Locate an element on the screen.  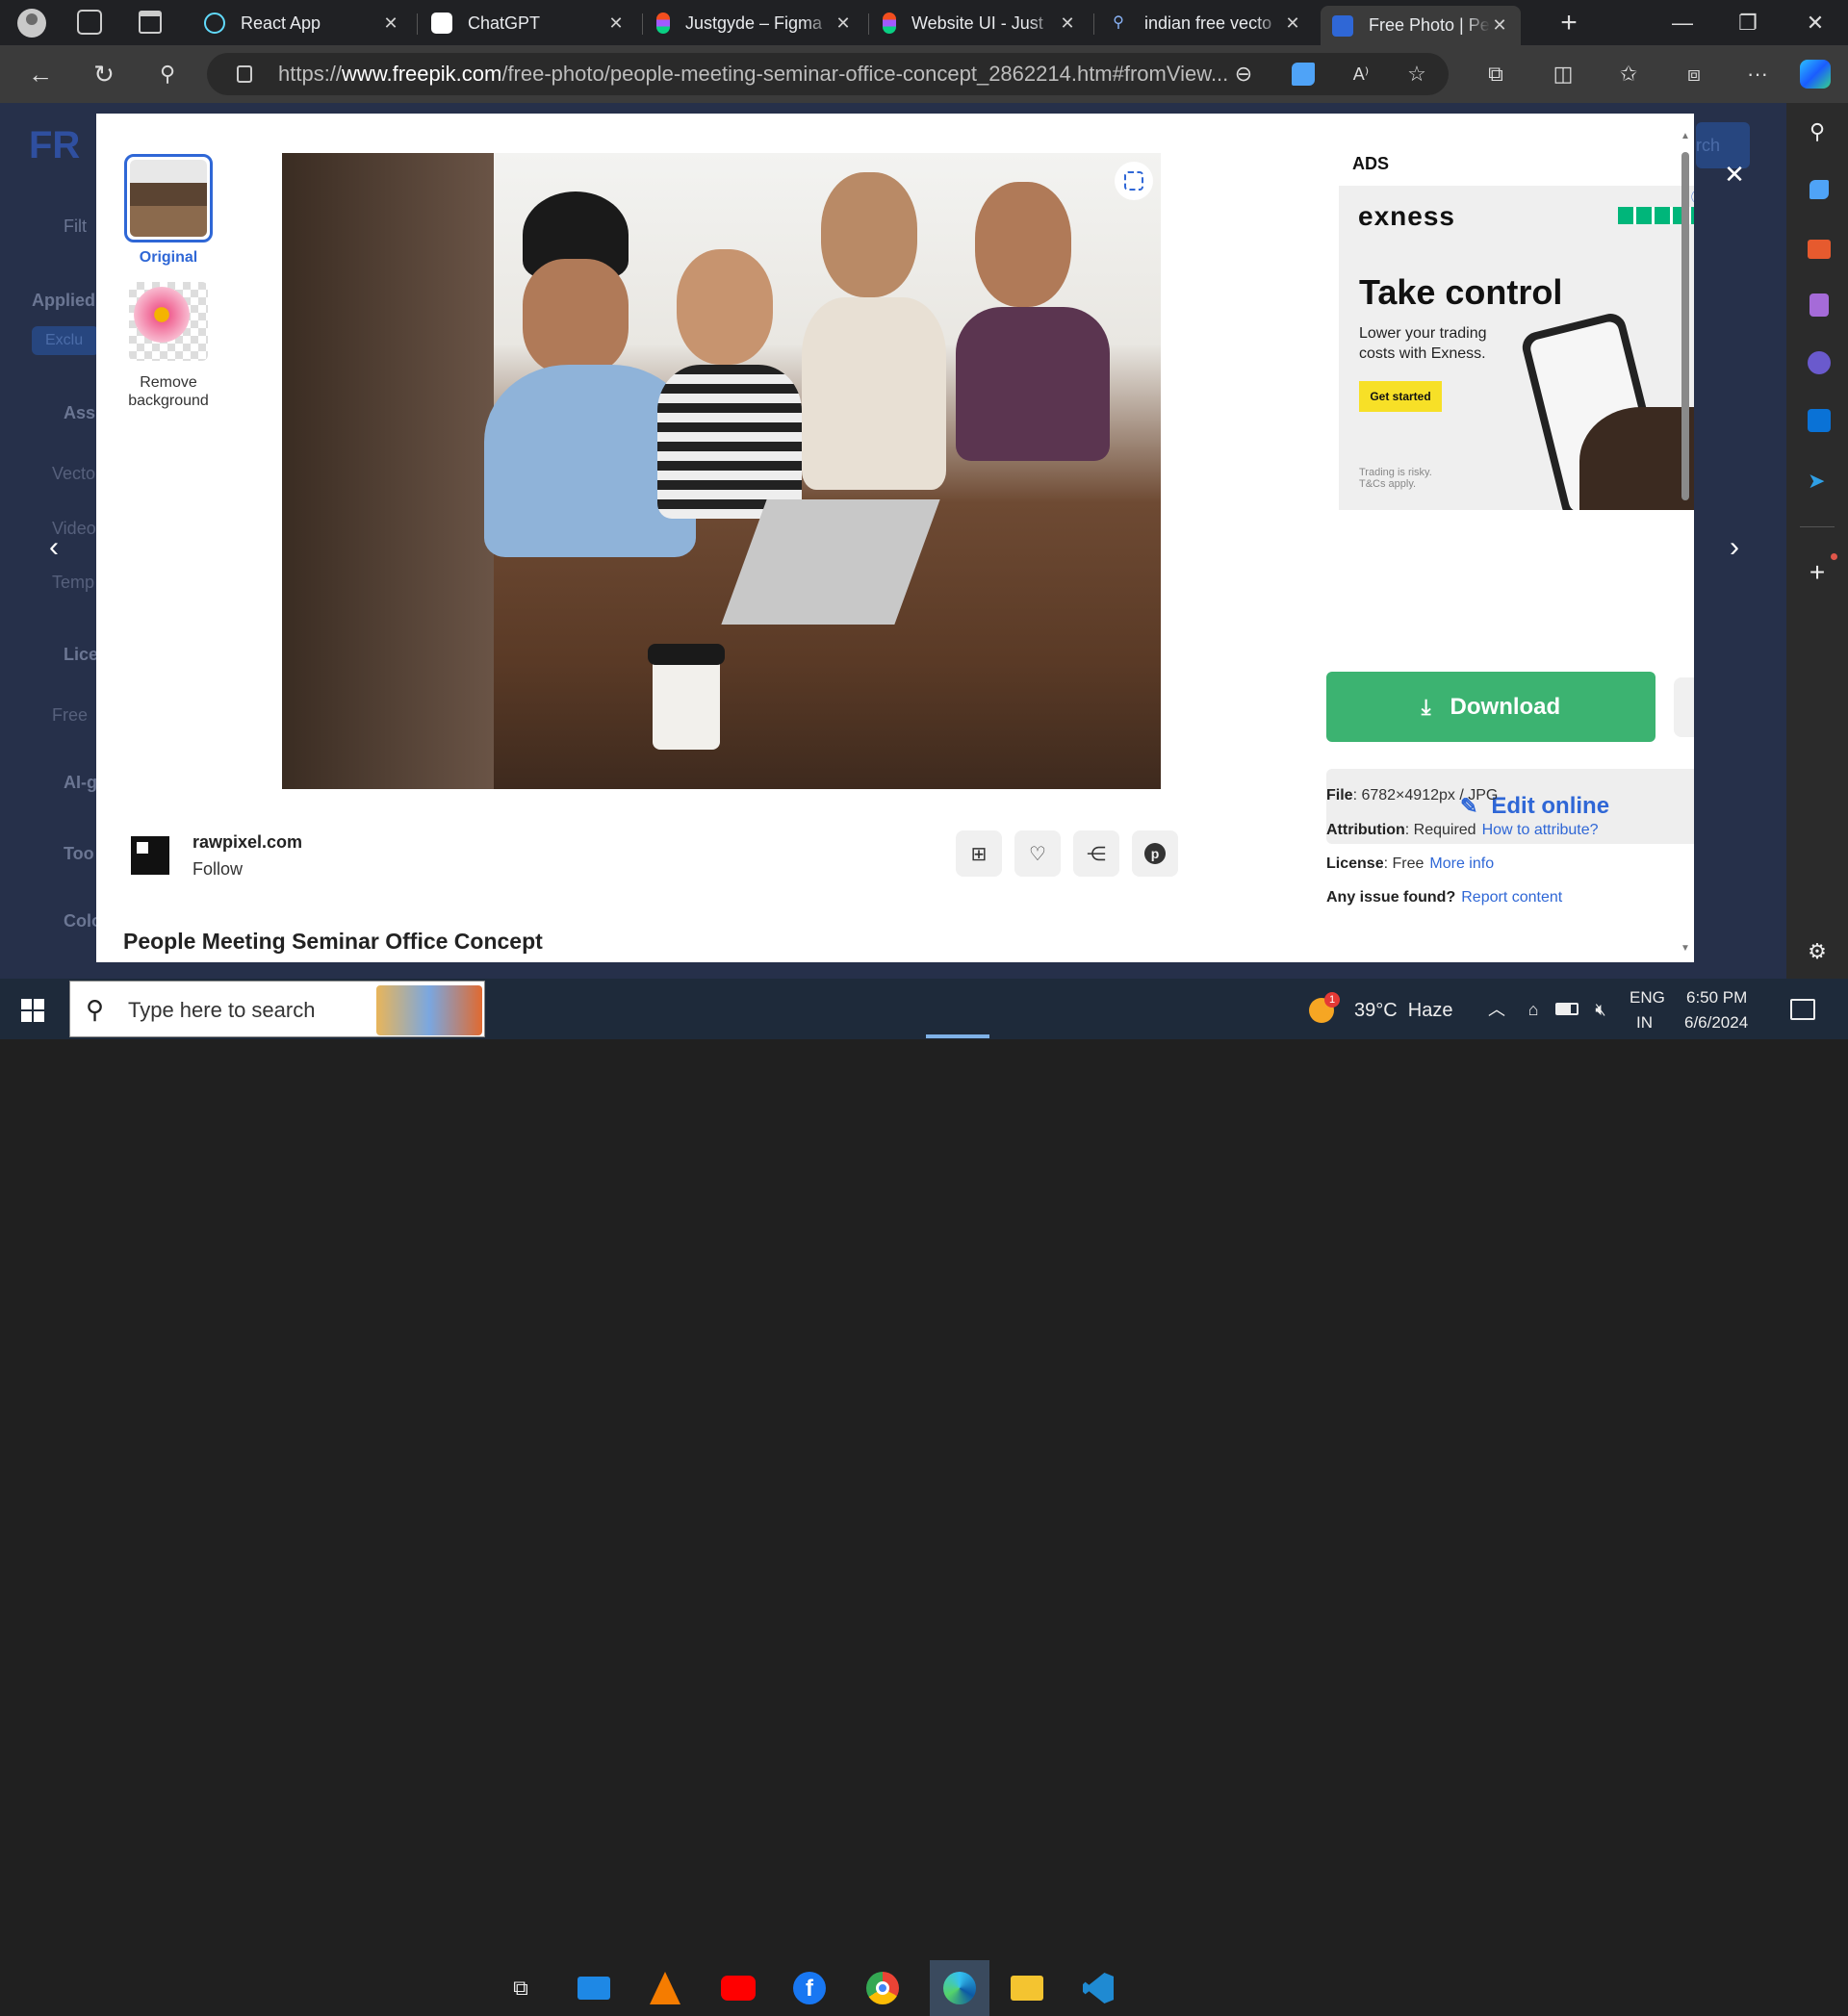
profile-avatar is located at coordinates (31, 23).